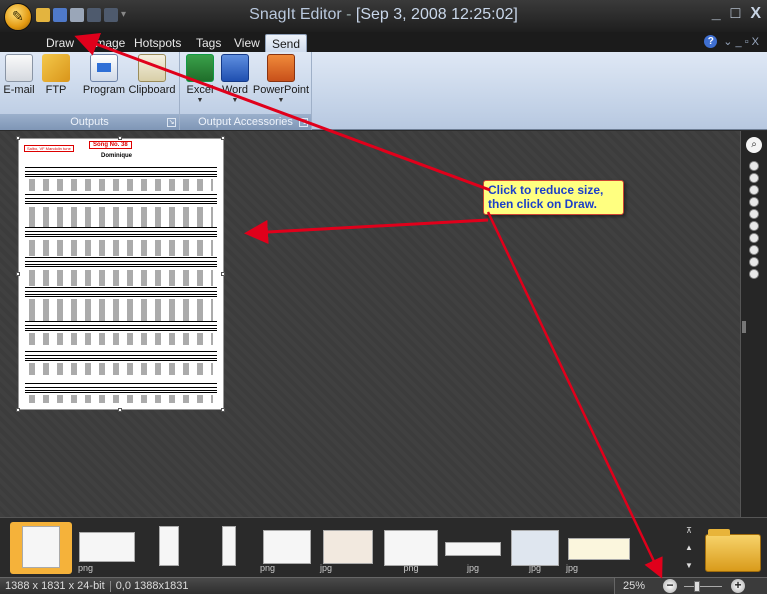  I want to click on close-button: X, so click(755, 14).